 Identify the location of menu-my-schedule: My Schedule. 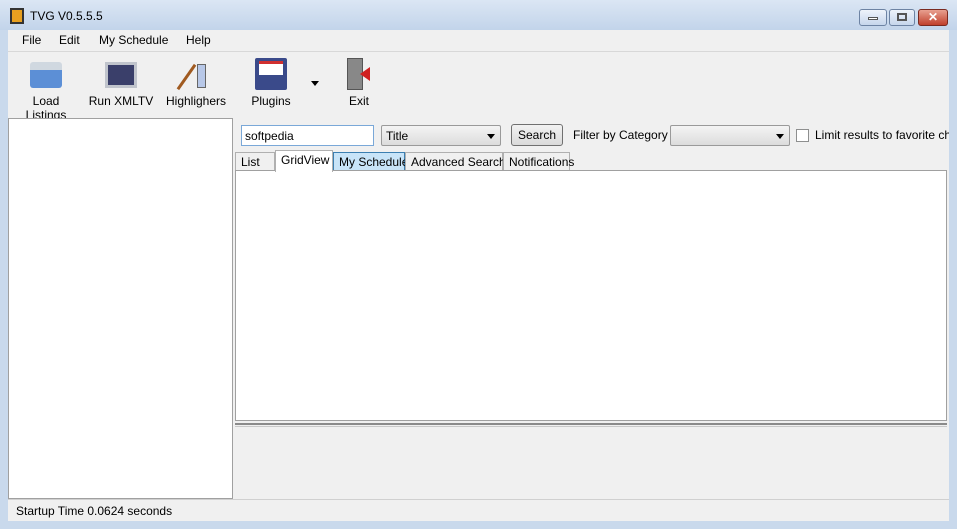
(133, 40).